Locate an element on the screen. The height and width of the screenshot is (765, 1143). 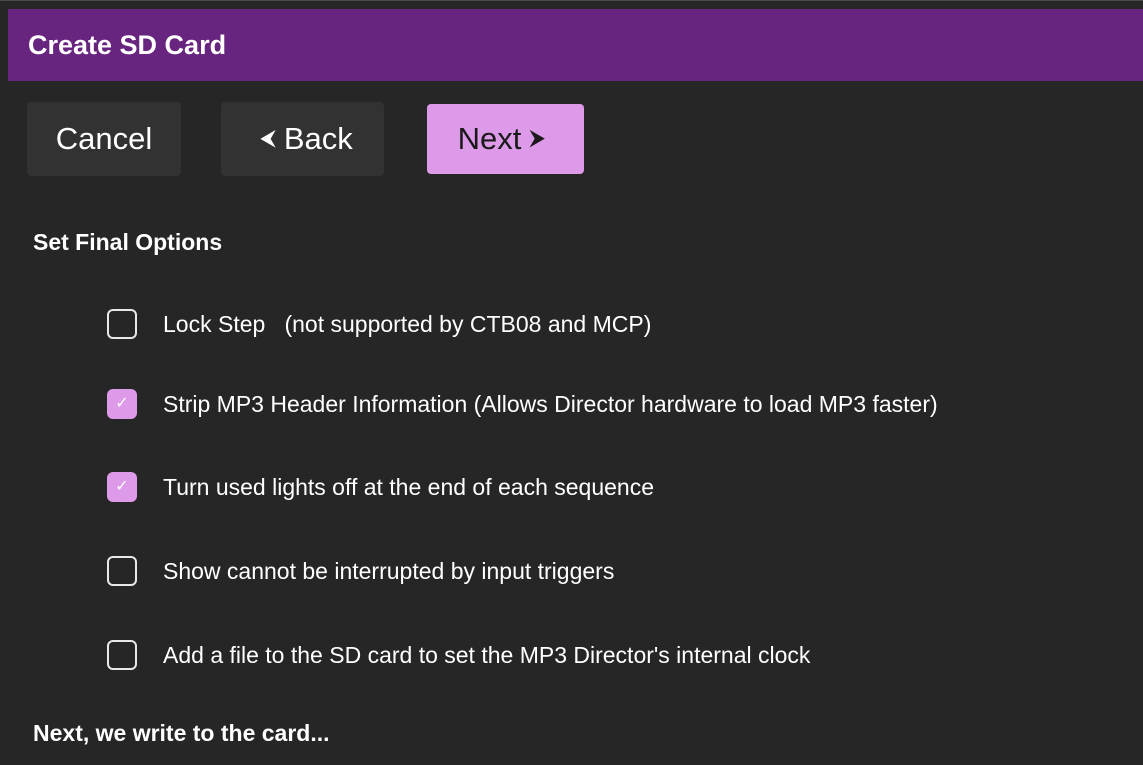
chevron-right-icon: ⮞ is located at coordinates (537, 137).